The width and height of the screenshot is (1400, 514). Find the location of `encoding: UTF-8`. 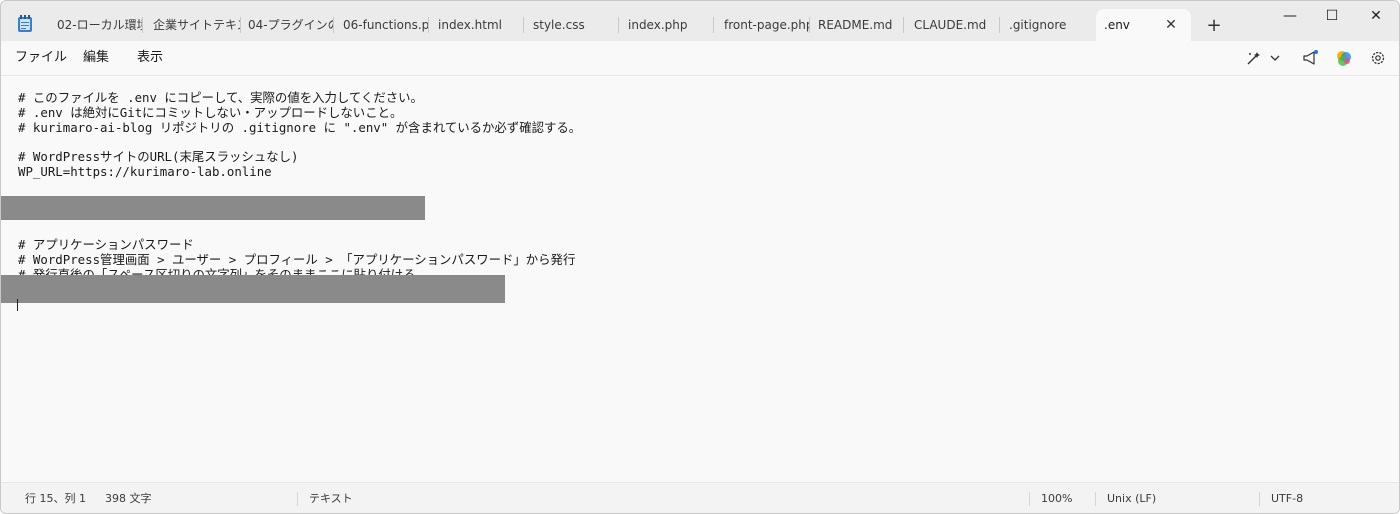

encoding: UTF-8 is located at coordinates (1287, 498).